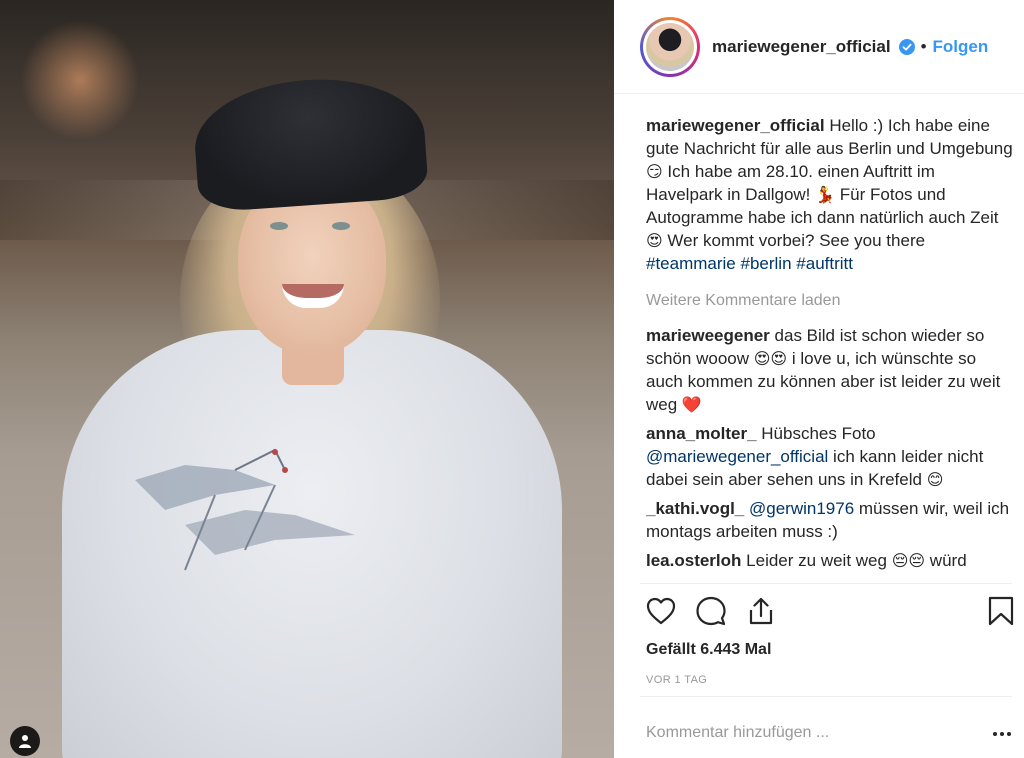 The image size is (1024, 758). What do you see at coordinates (935, 479) in the screenshot?
I see `smiling-emoji: 😊` at bounding box center [935, 479].